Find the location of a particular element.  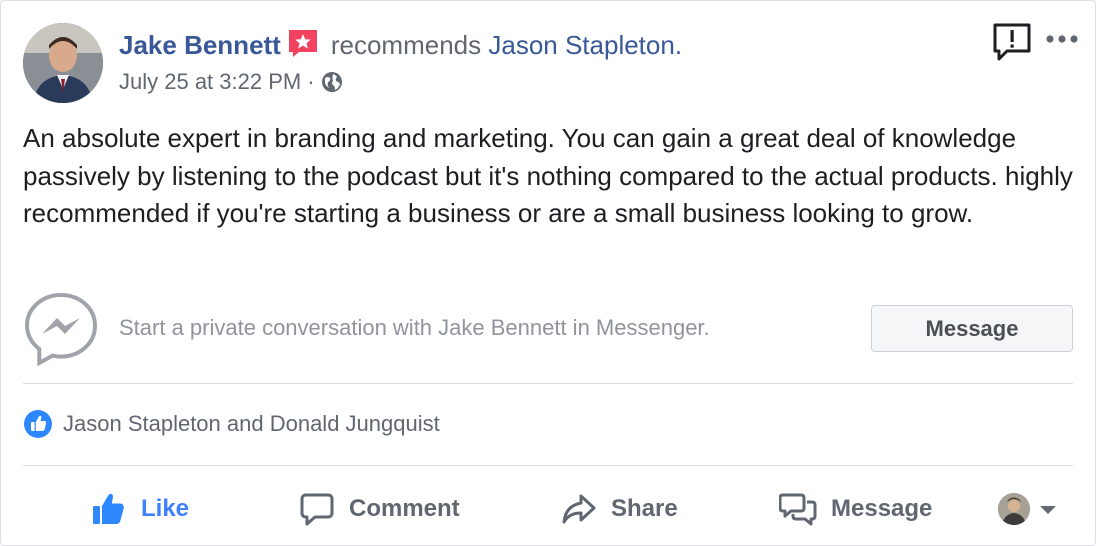

page-name-link: Jason Stapleton. is located at coordinates (585, 45).